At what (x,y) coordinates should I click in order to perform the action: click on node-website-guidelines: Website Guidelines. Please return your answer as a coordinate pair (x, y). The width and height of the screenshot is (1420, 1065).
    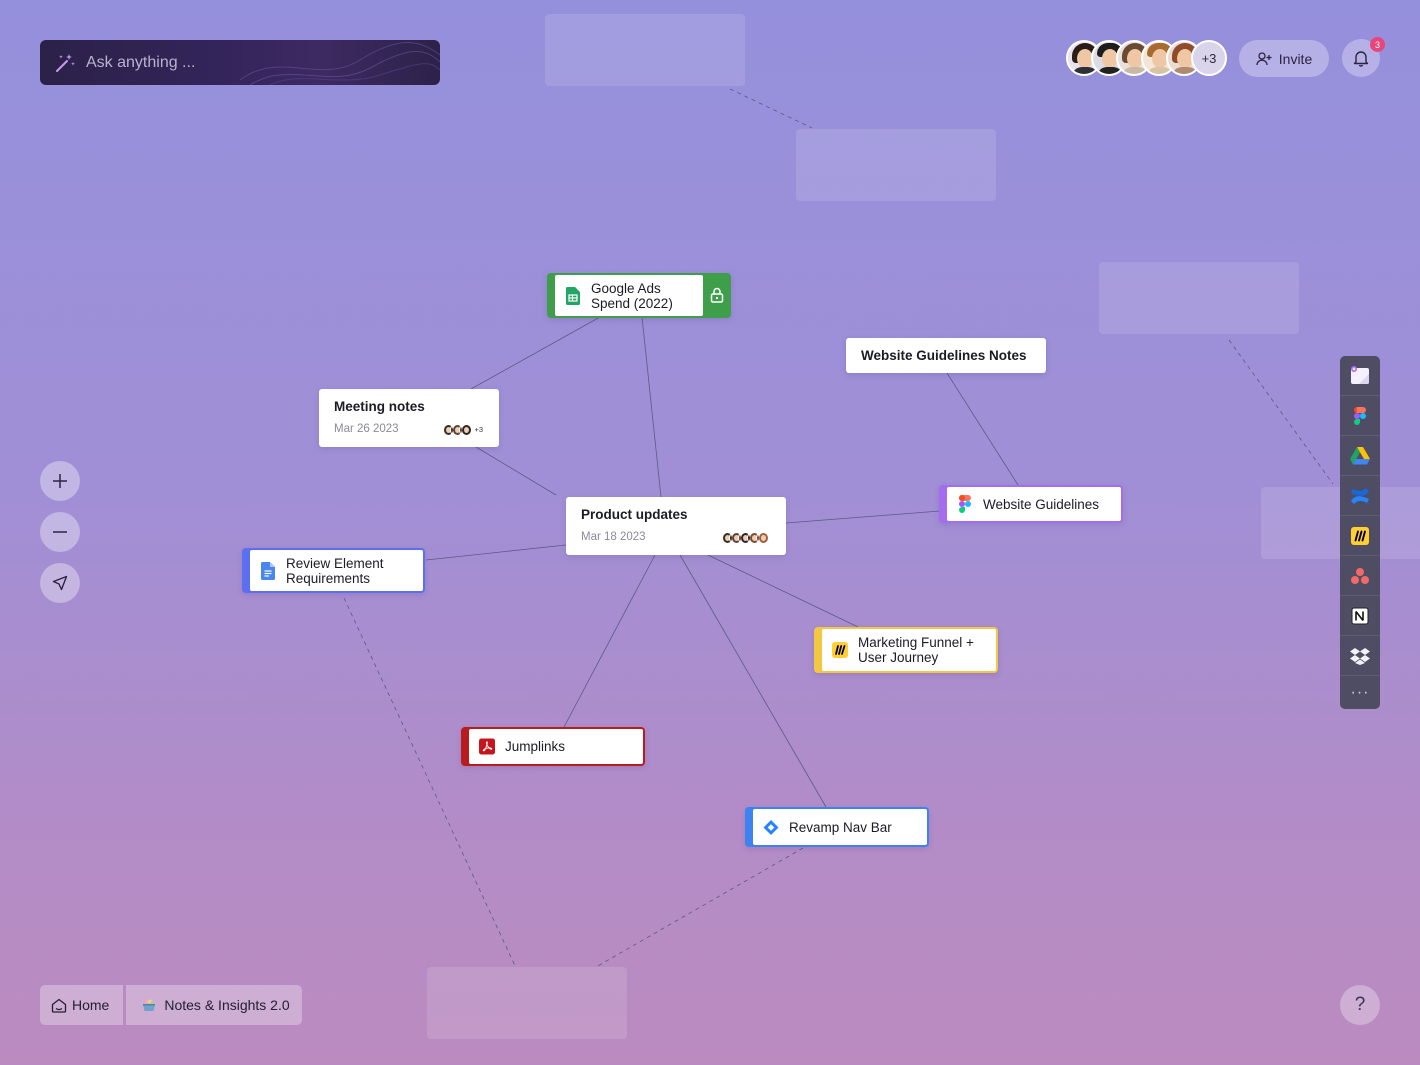
    Looking at the image, I should click on (1031, 504).